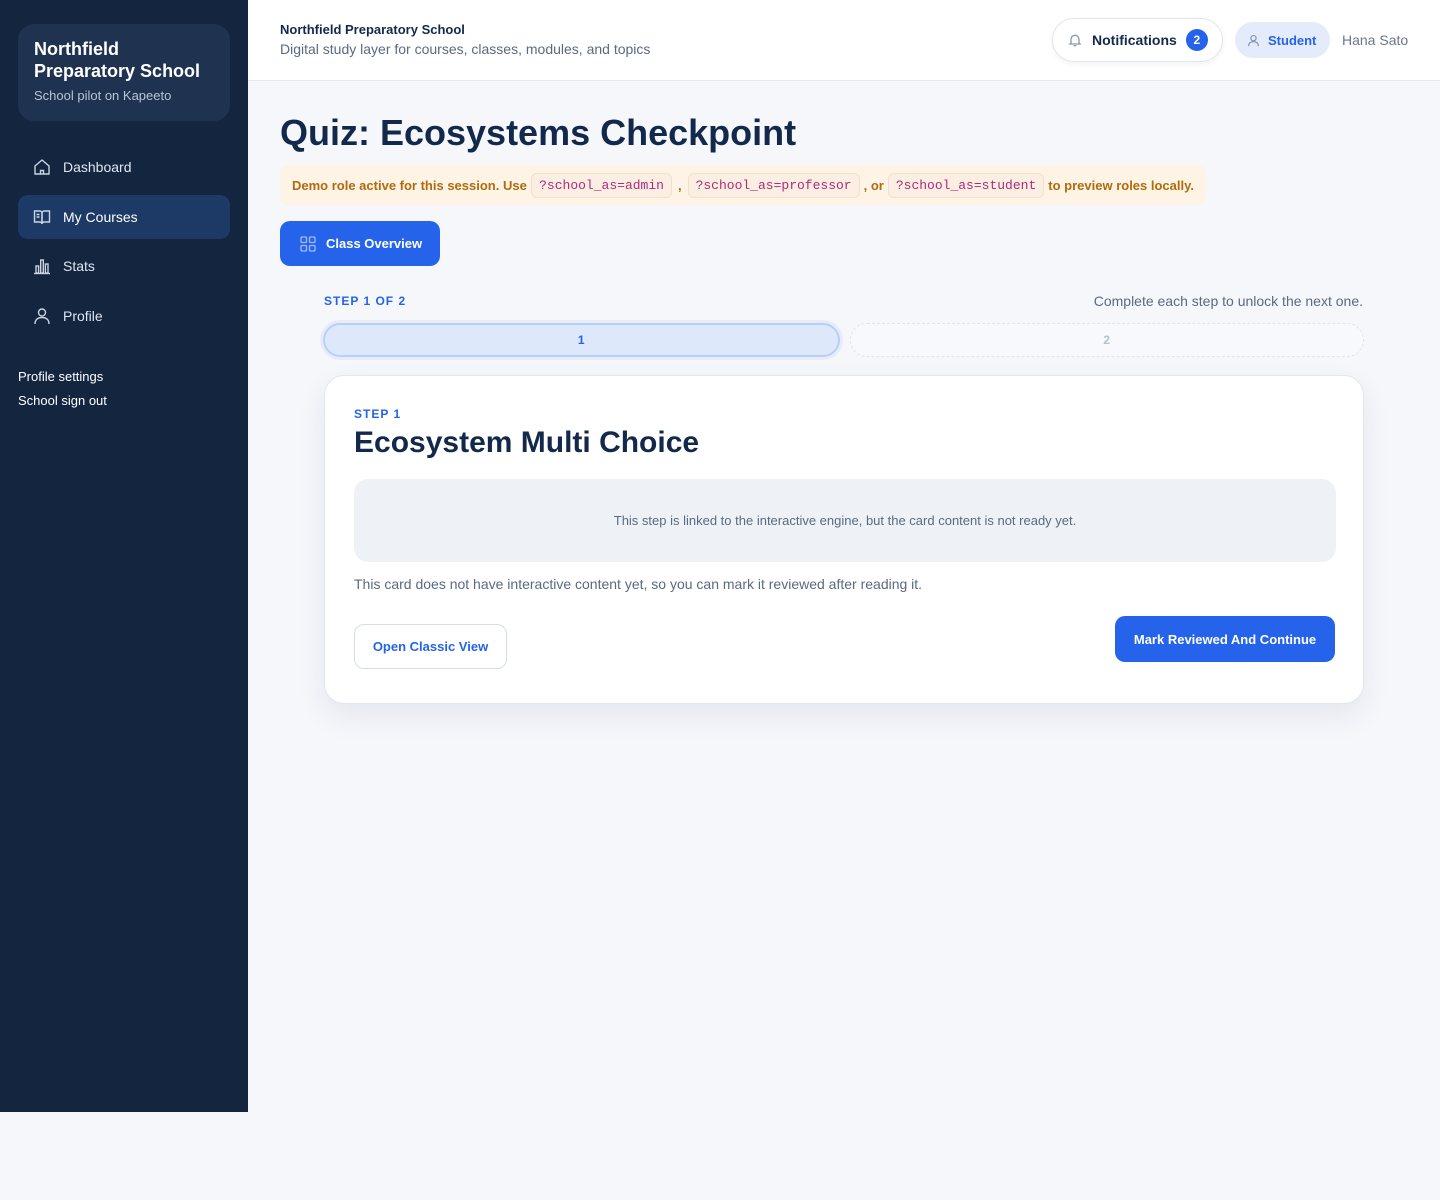 The width and height of the screenshot is (1440, 1200). Describe the element at coordinates (538, 132) in the screenshot. I see `page-title: Quiz: Ecosystems Checkpoint` at that location.